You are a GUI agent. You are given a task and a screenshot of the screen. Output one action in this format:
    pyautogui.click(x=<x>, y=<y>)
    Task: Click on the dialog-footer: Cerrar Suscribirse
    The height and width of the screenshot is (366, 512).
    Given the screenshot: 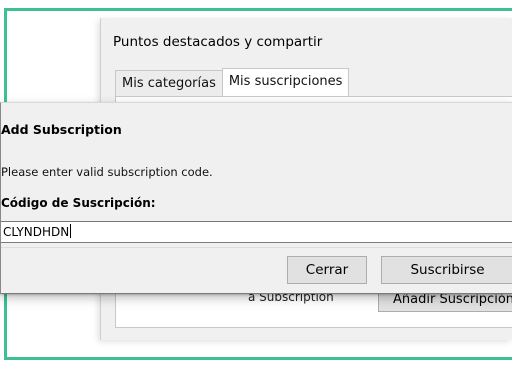 What is the action you would take?
    pyautogui.click(x=256, y=270)
    